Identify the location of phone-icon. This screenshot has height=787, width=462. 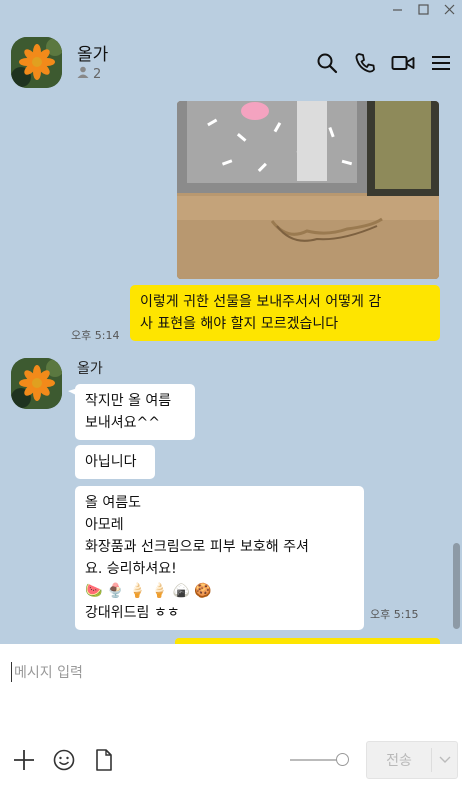
(365, 63).